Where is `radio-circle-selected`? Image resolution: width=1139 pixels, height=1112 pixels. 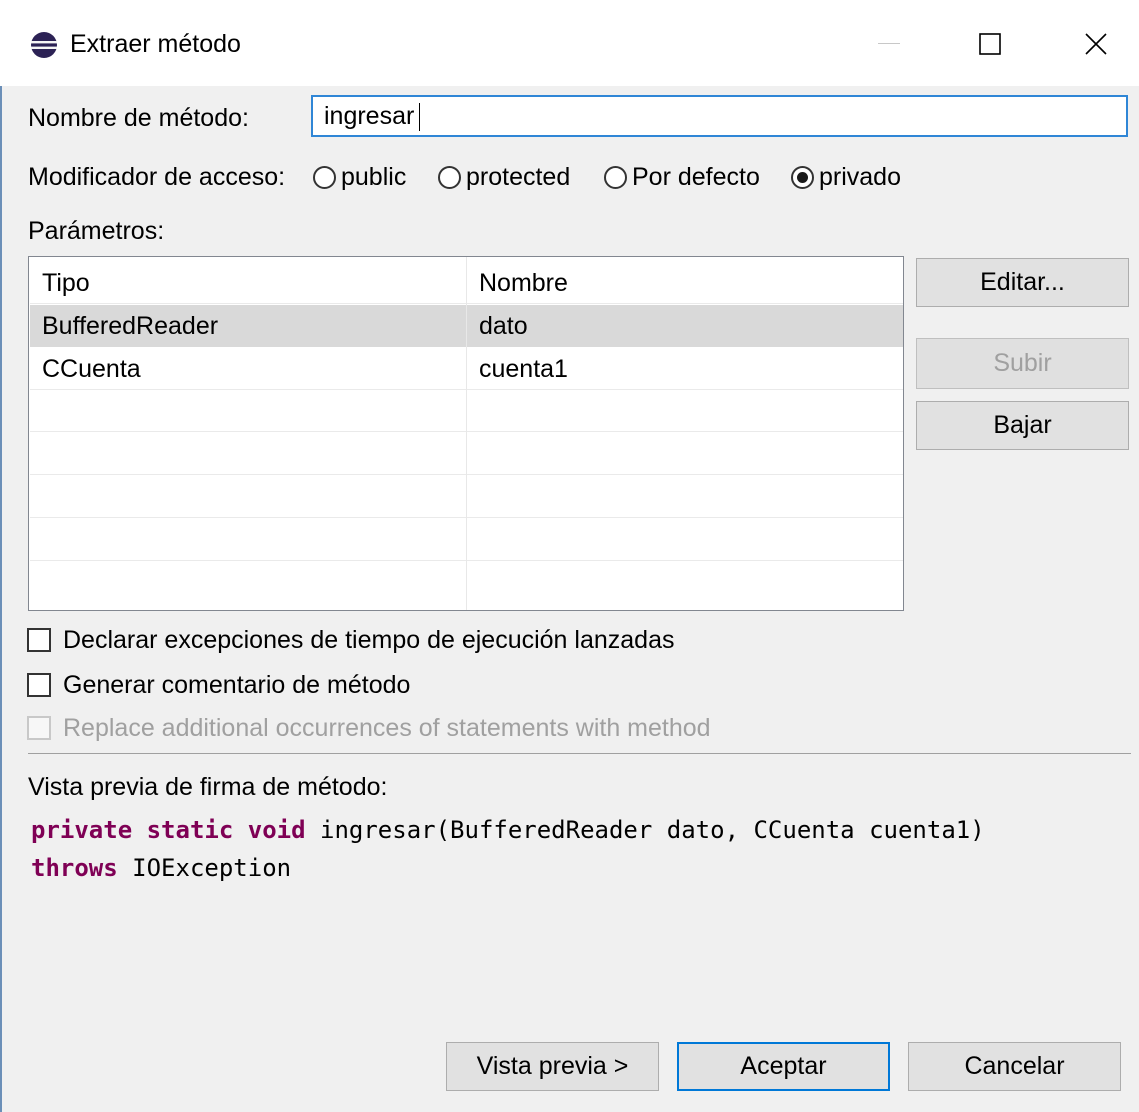
radio-circle-selected is located at coordinates (802, 177).